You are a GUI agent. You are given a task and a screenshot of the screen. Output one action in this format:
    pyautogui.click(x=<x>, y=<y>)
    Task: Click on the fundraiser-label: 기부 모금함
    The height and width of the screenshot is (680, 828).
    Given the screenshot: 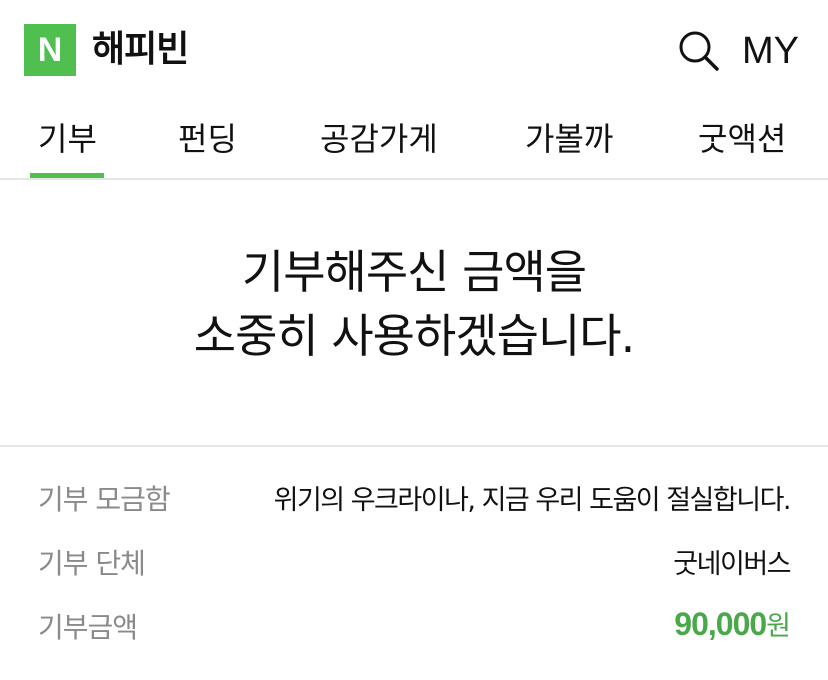 What is the action you would take?
    pyautogui.click(x=104, y=499)
    